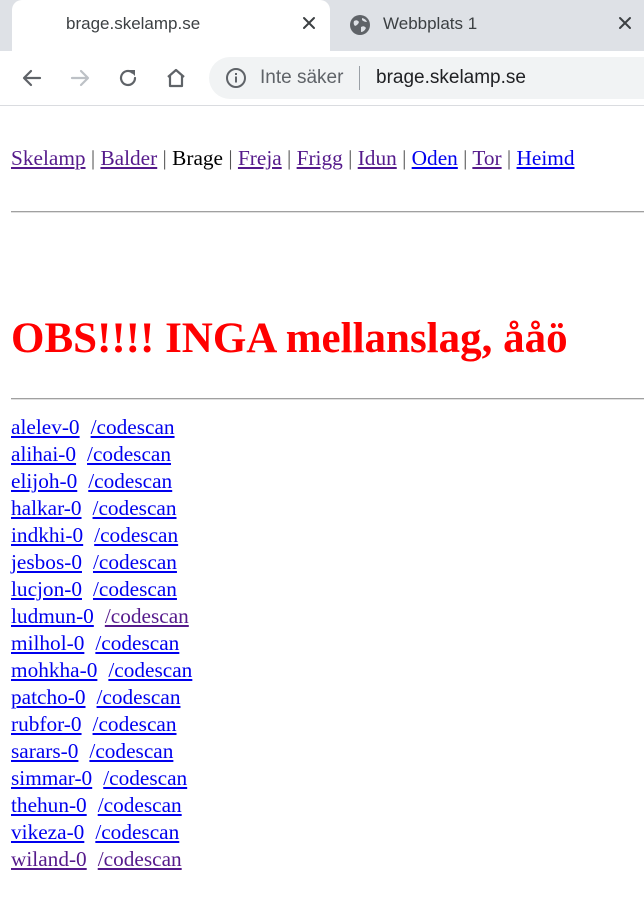  What do you see at coordinates (48, 158) in the screenshot?
I see `nav-link-skelamp: Skelamp` at bounding box center [48, 158].